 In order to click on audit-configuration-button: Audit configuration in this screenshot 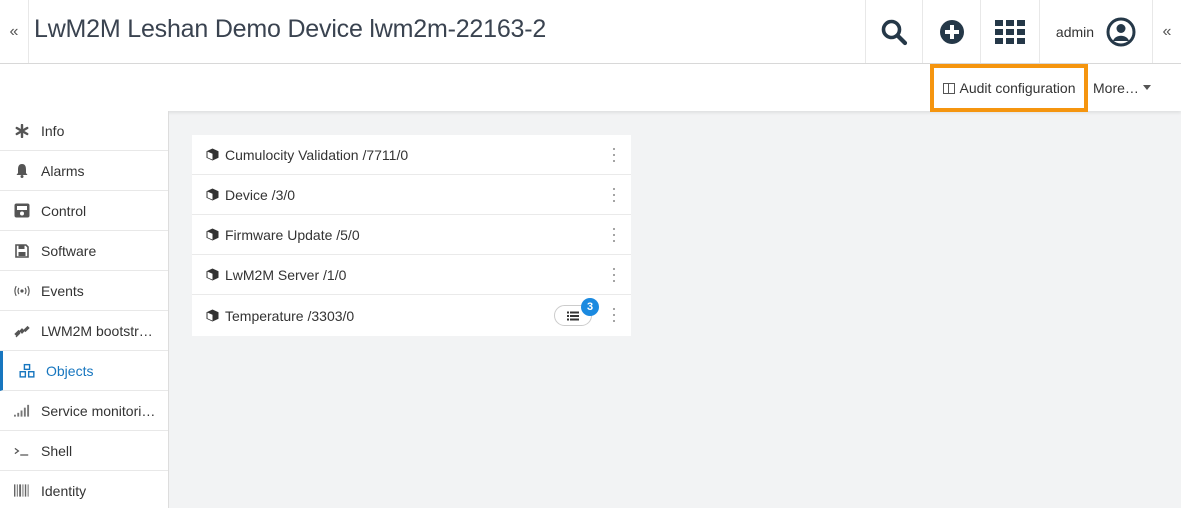, I will do `click(1009, 88)`.